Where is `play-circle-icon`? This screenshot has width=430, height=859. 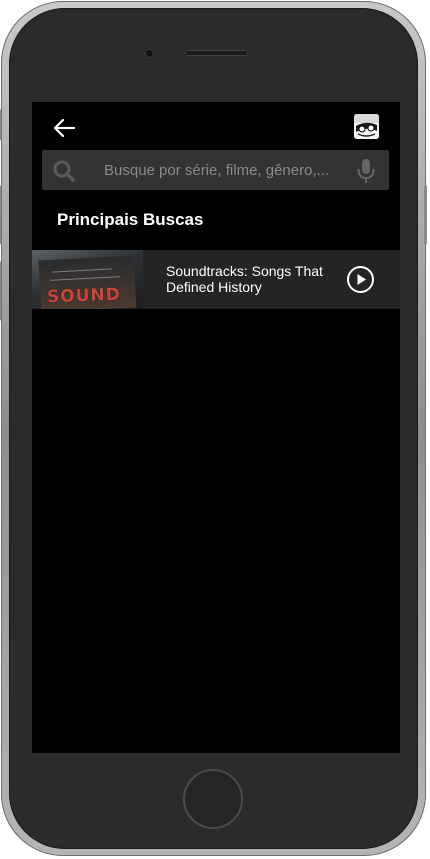 play-circle-icon is located at coordinates (360, 279).